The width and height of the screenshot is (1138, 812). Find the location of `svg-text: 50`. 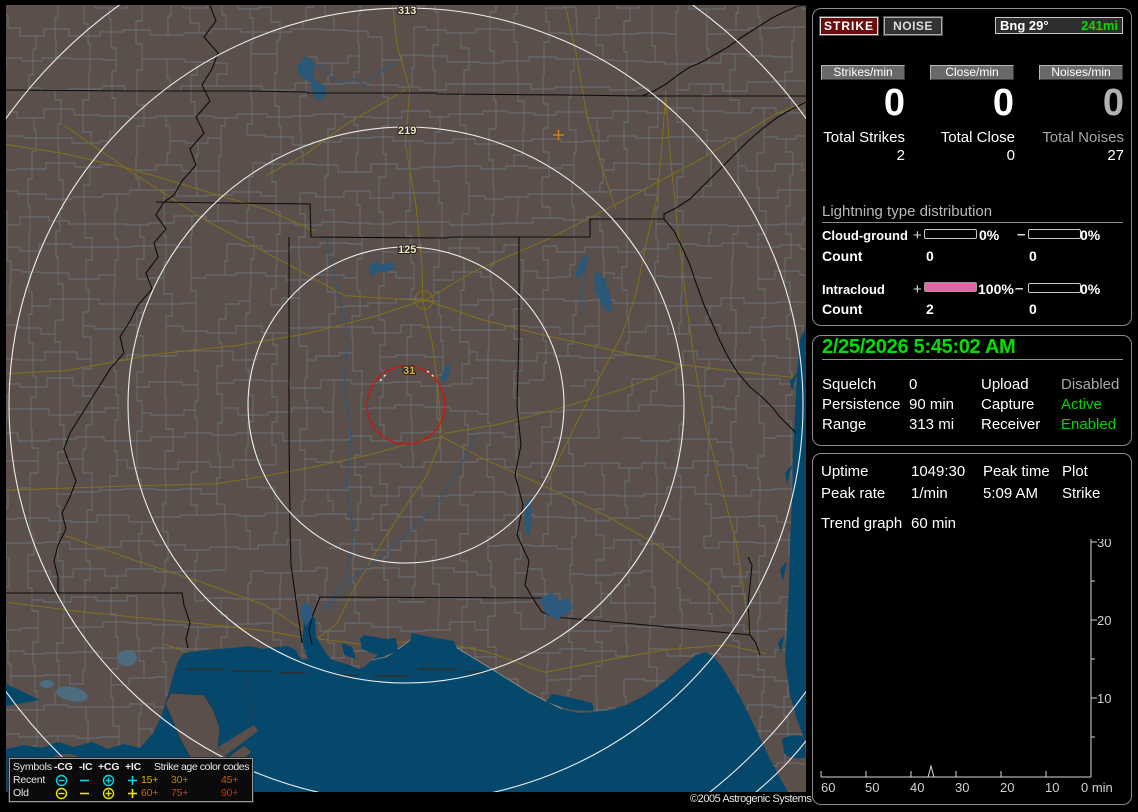

svg-text: 50 is located at coordinates (872, 787).